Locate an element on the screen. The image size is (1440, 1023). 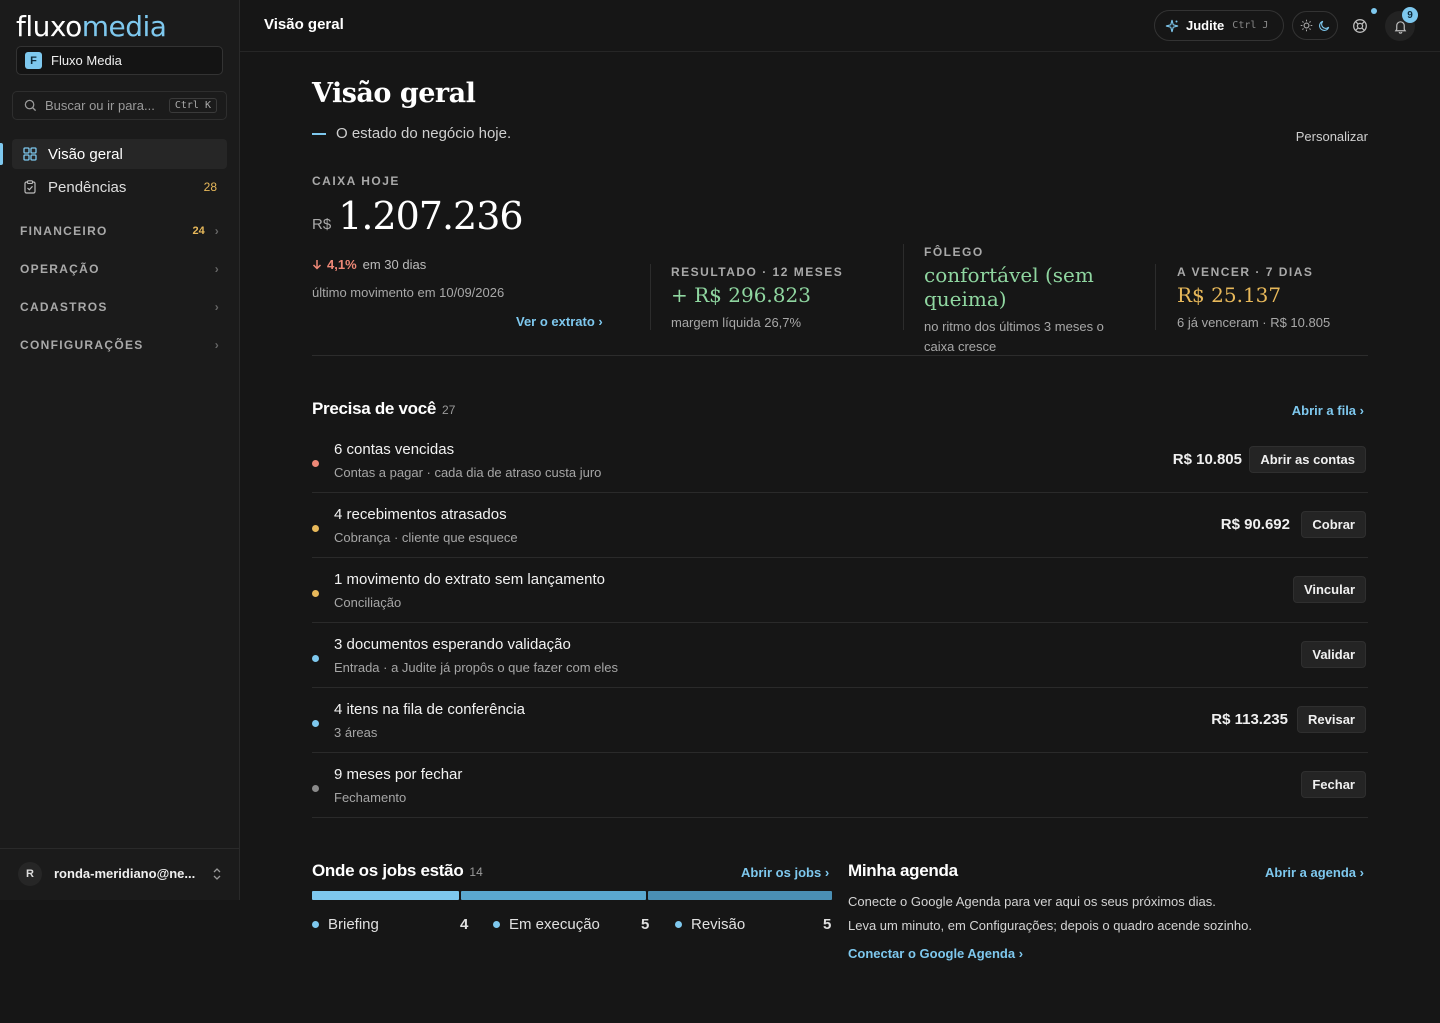
pendencias-count: 28 is located at coordinates (210, 187).